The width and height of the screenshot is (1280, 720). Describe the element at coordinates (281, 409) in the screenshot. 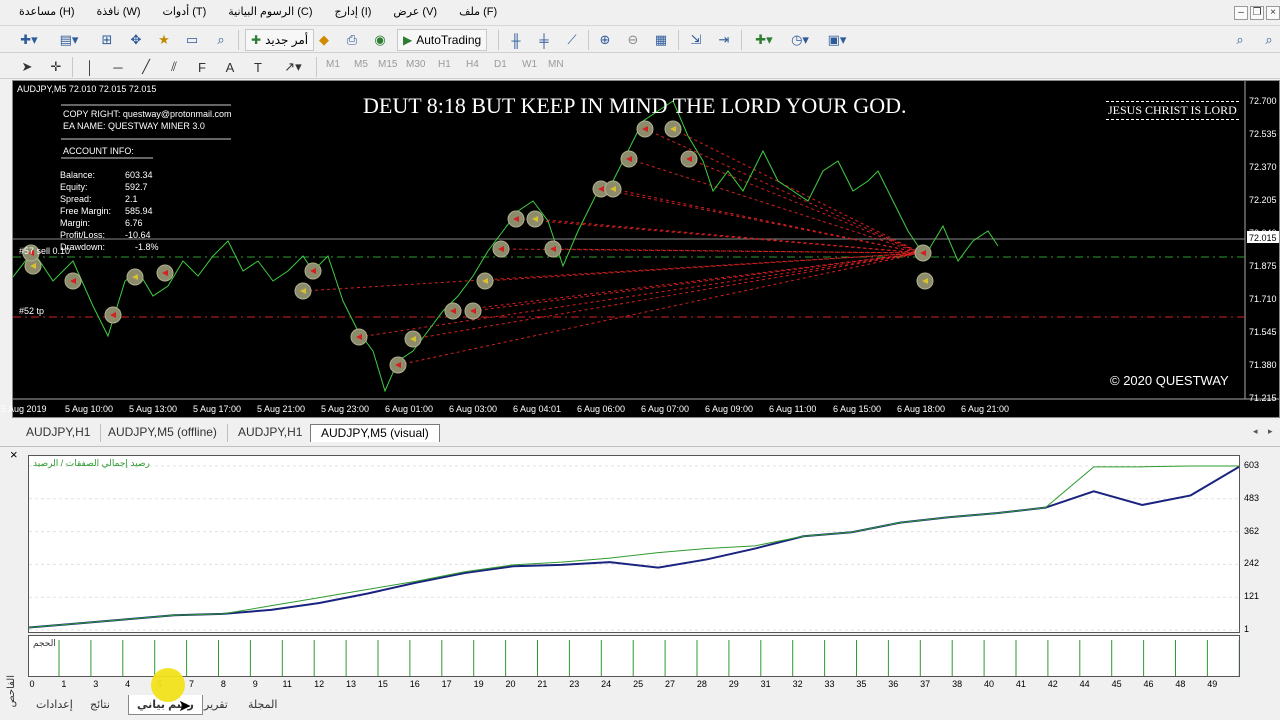

I see `time-tick-label: 5 Aug 21:00` at that location.